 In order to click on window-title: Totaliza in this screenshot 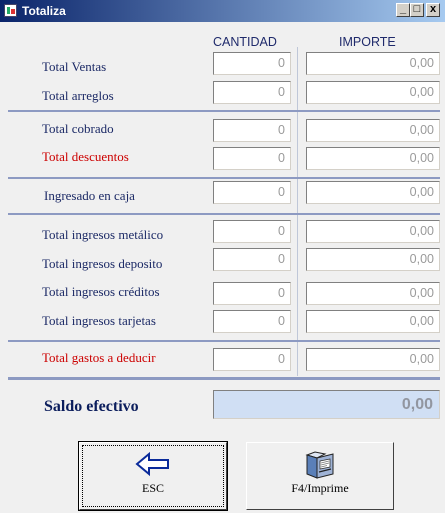, I will do `click(44, 11)`.